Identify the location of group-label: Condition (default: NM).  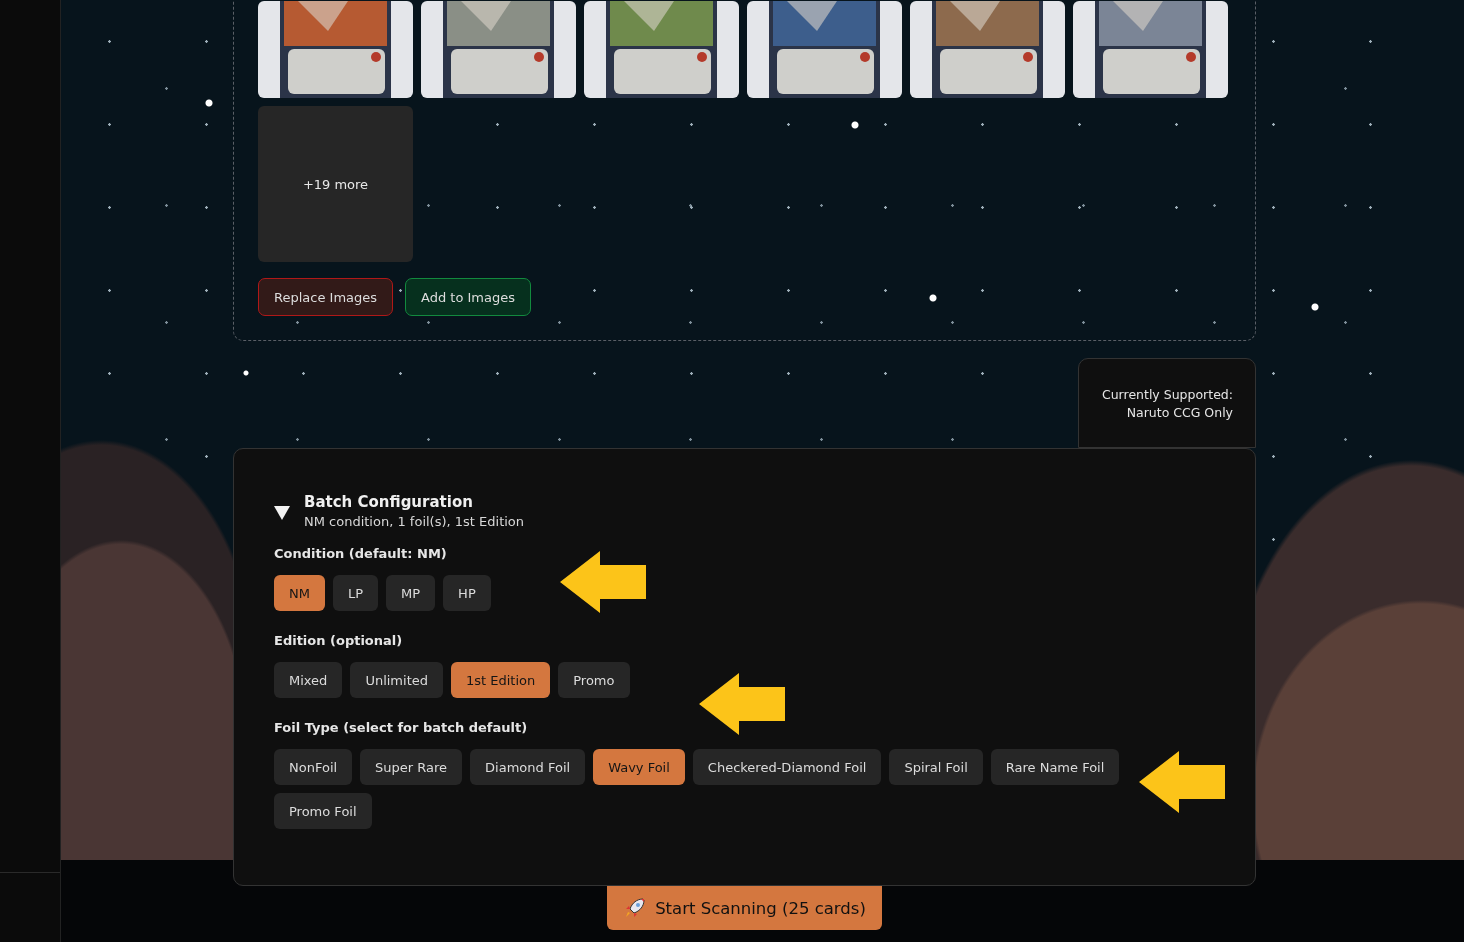
(361, 553).